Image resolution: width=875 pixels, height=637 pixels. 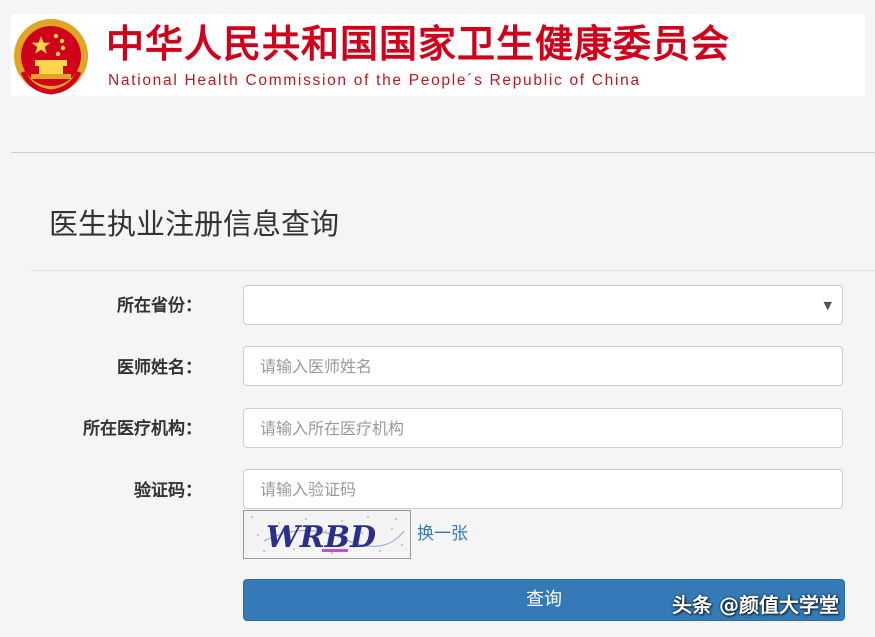 I want to click on national-emblem-icon, so click(x=51, y=57).